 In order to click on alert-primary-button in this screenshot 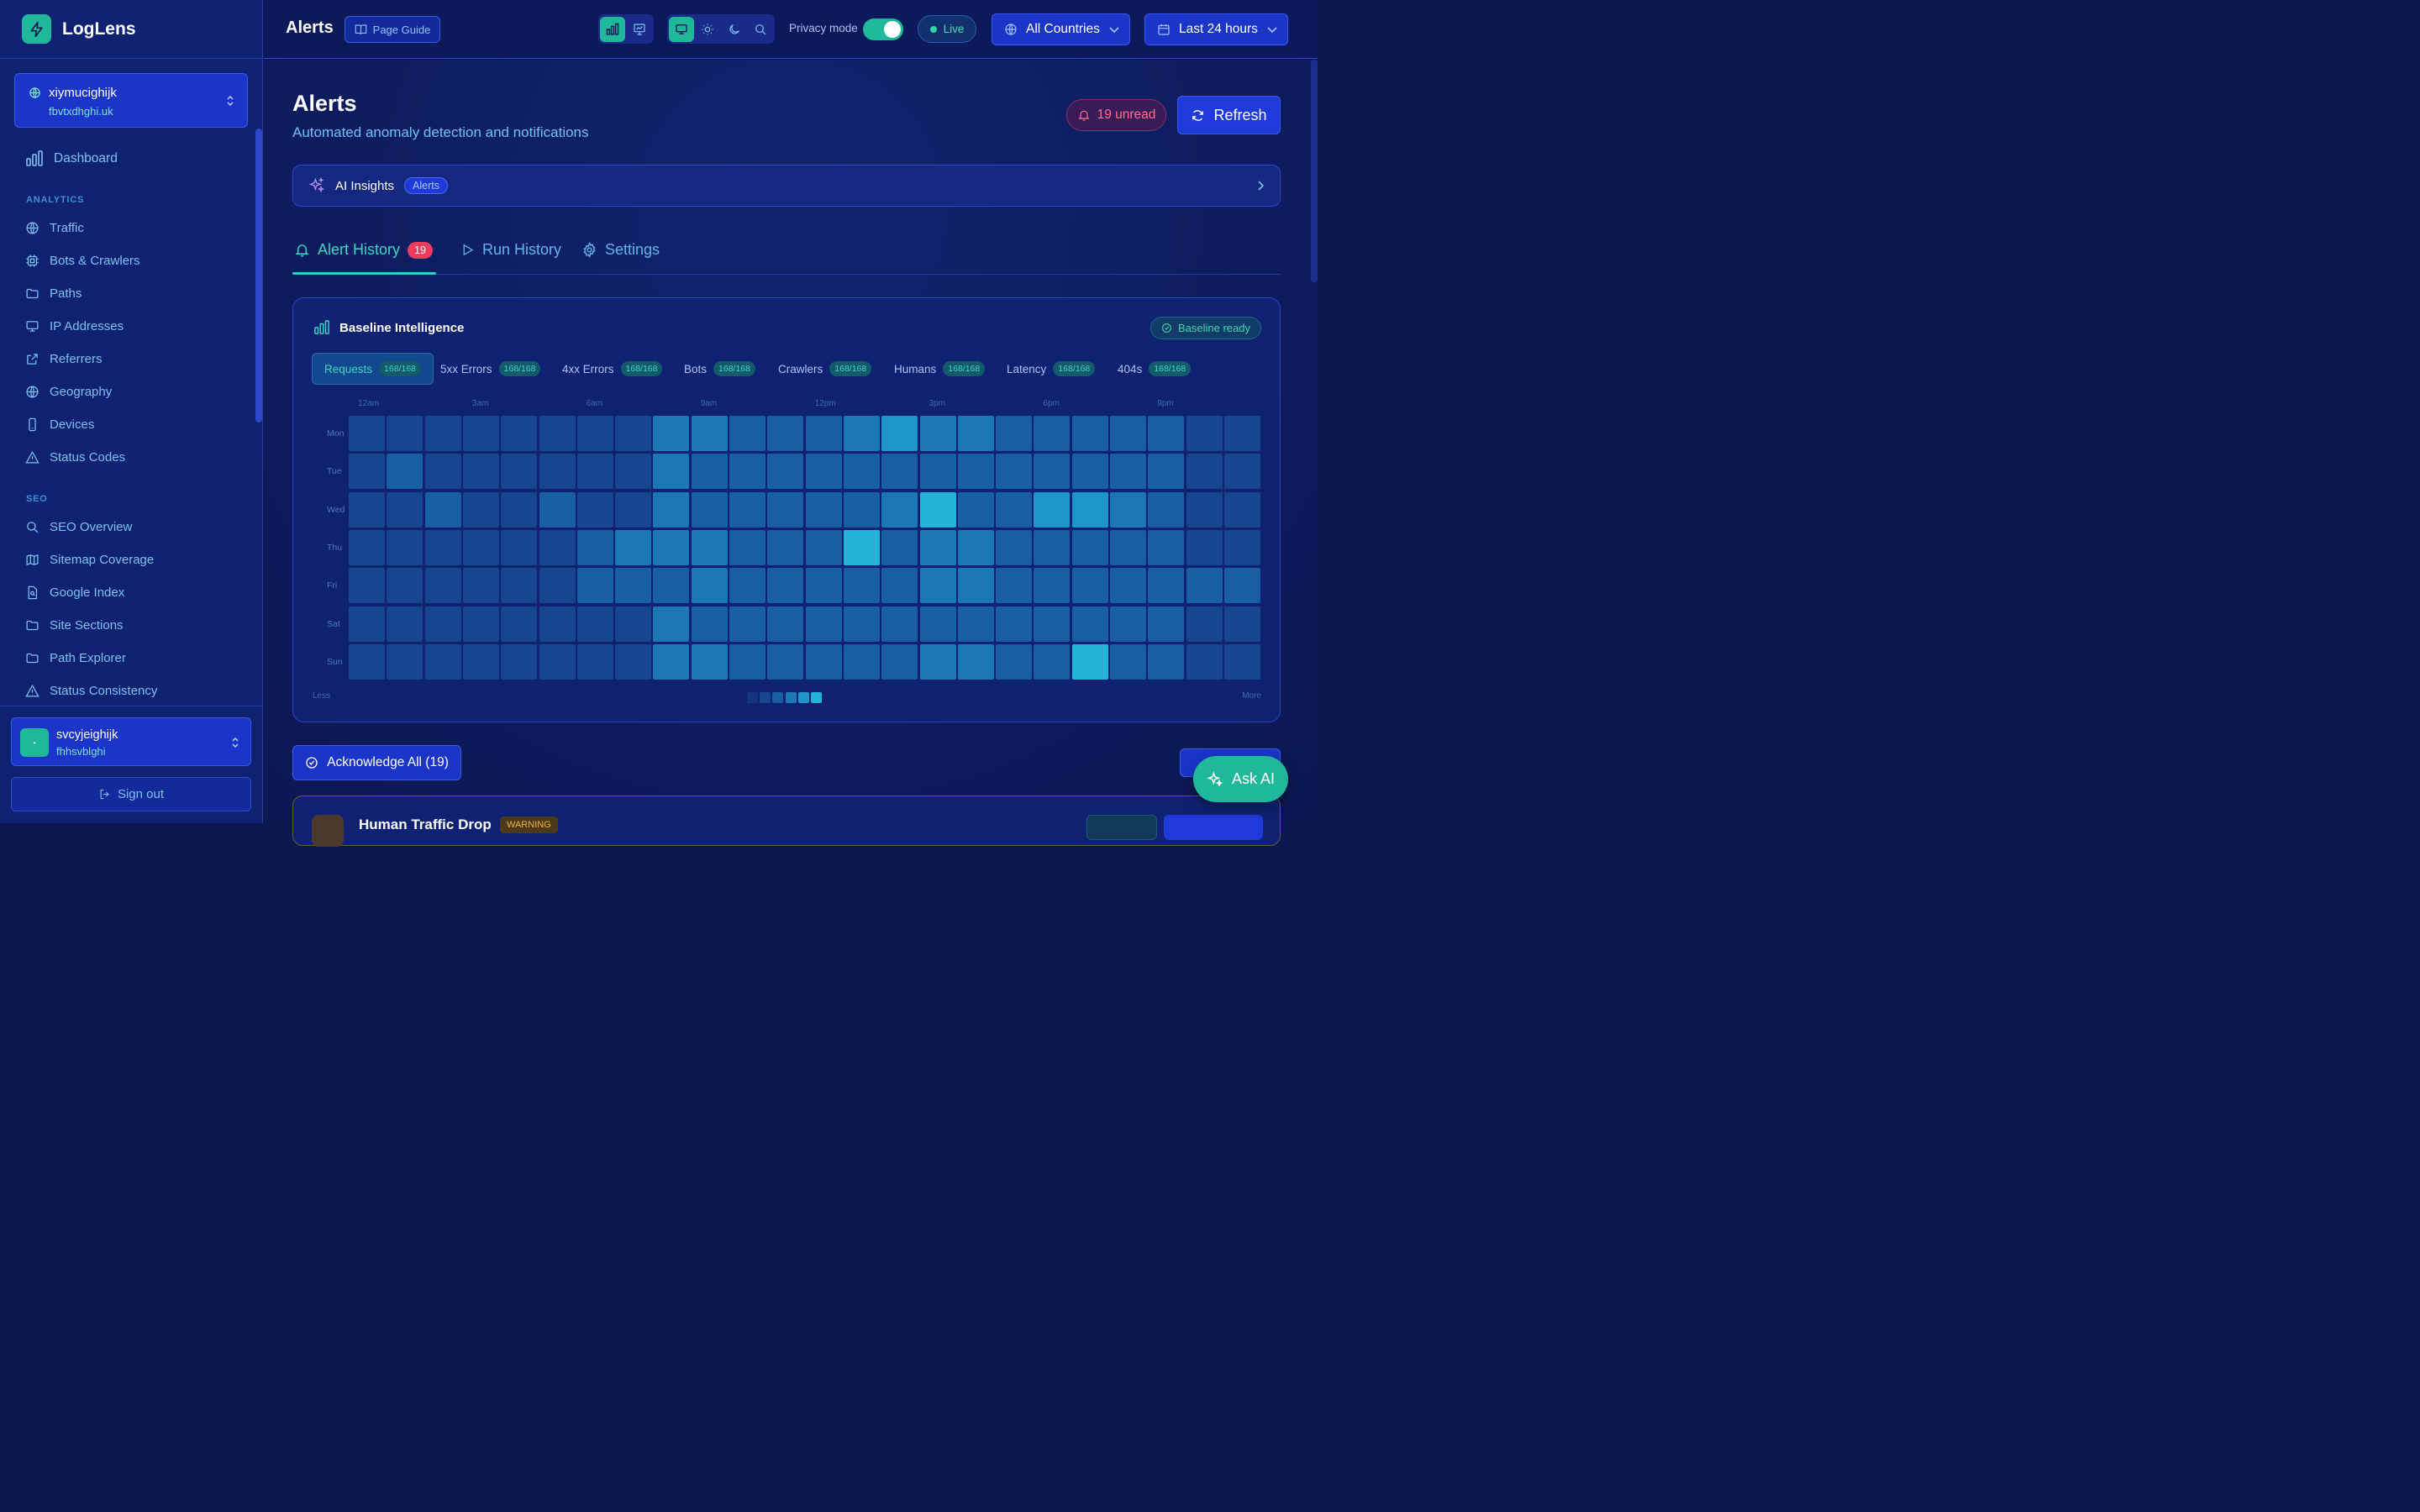, I will do `click(1213, 827)`.